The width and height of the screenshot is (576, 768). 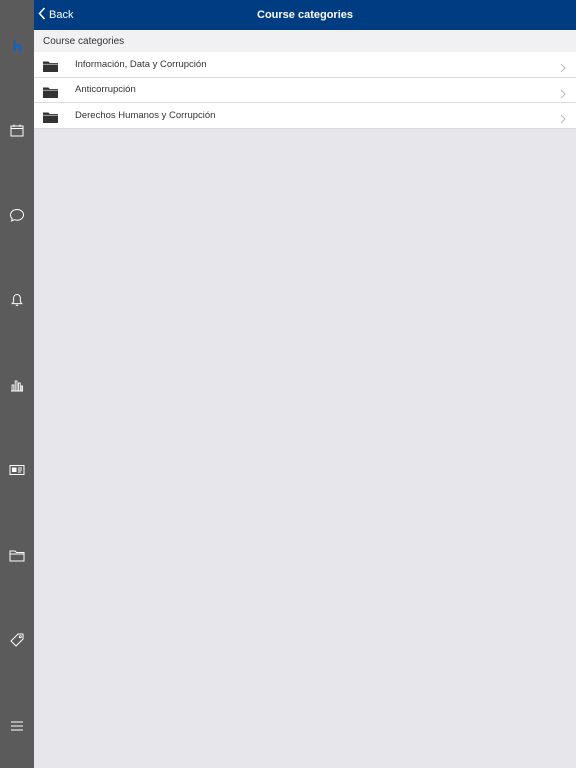 I want to click on menu-icon, so click(x=17, y=726).